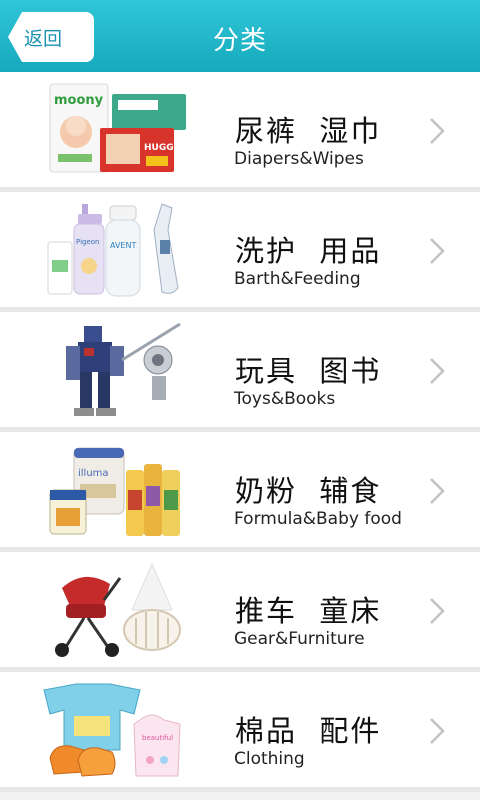  Describe the element at coordinates (123, 245) in the screenshot. I see `svg-text: AVENT` at that location.